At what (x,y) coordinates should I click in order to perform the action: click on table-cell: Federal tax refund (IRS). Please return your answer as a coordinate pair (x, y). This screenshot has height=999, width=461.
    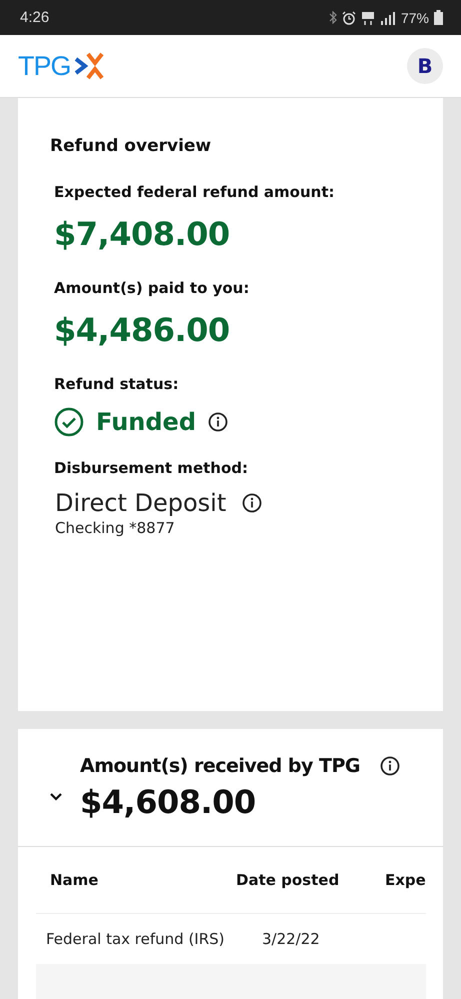
    Looking at the image, I should click on (135, 939).